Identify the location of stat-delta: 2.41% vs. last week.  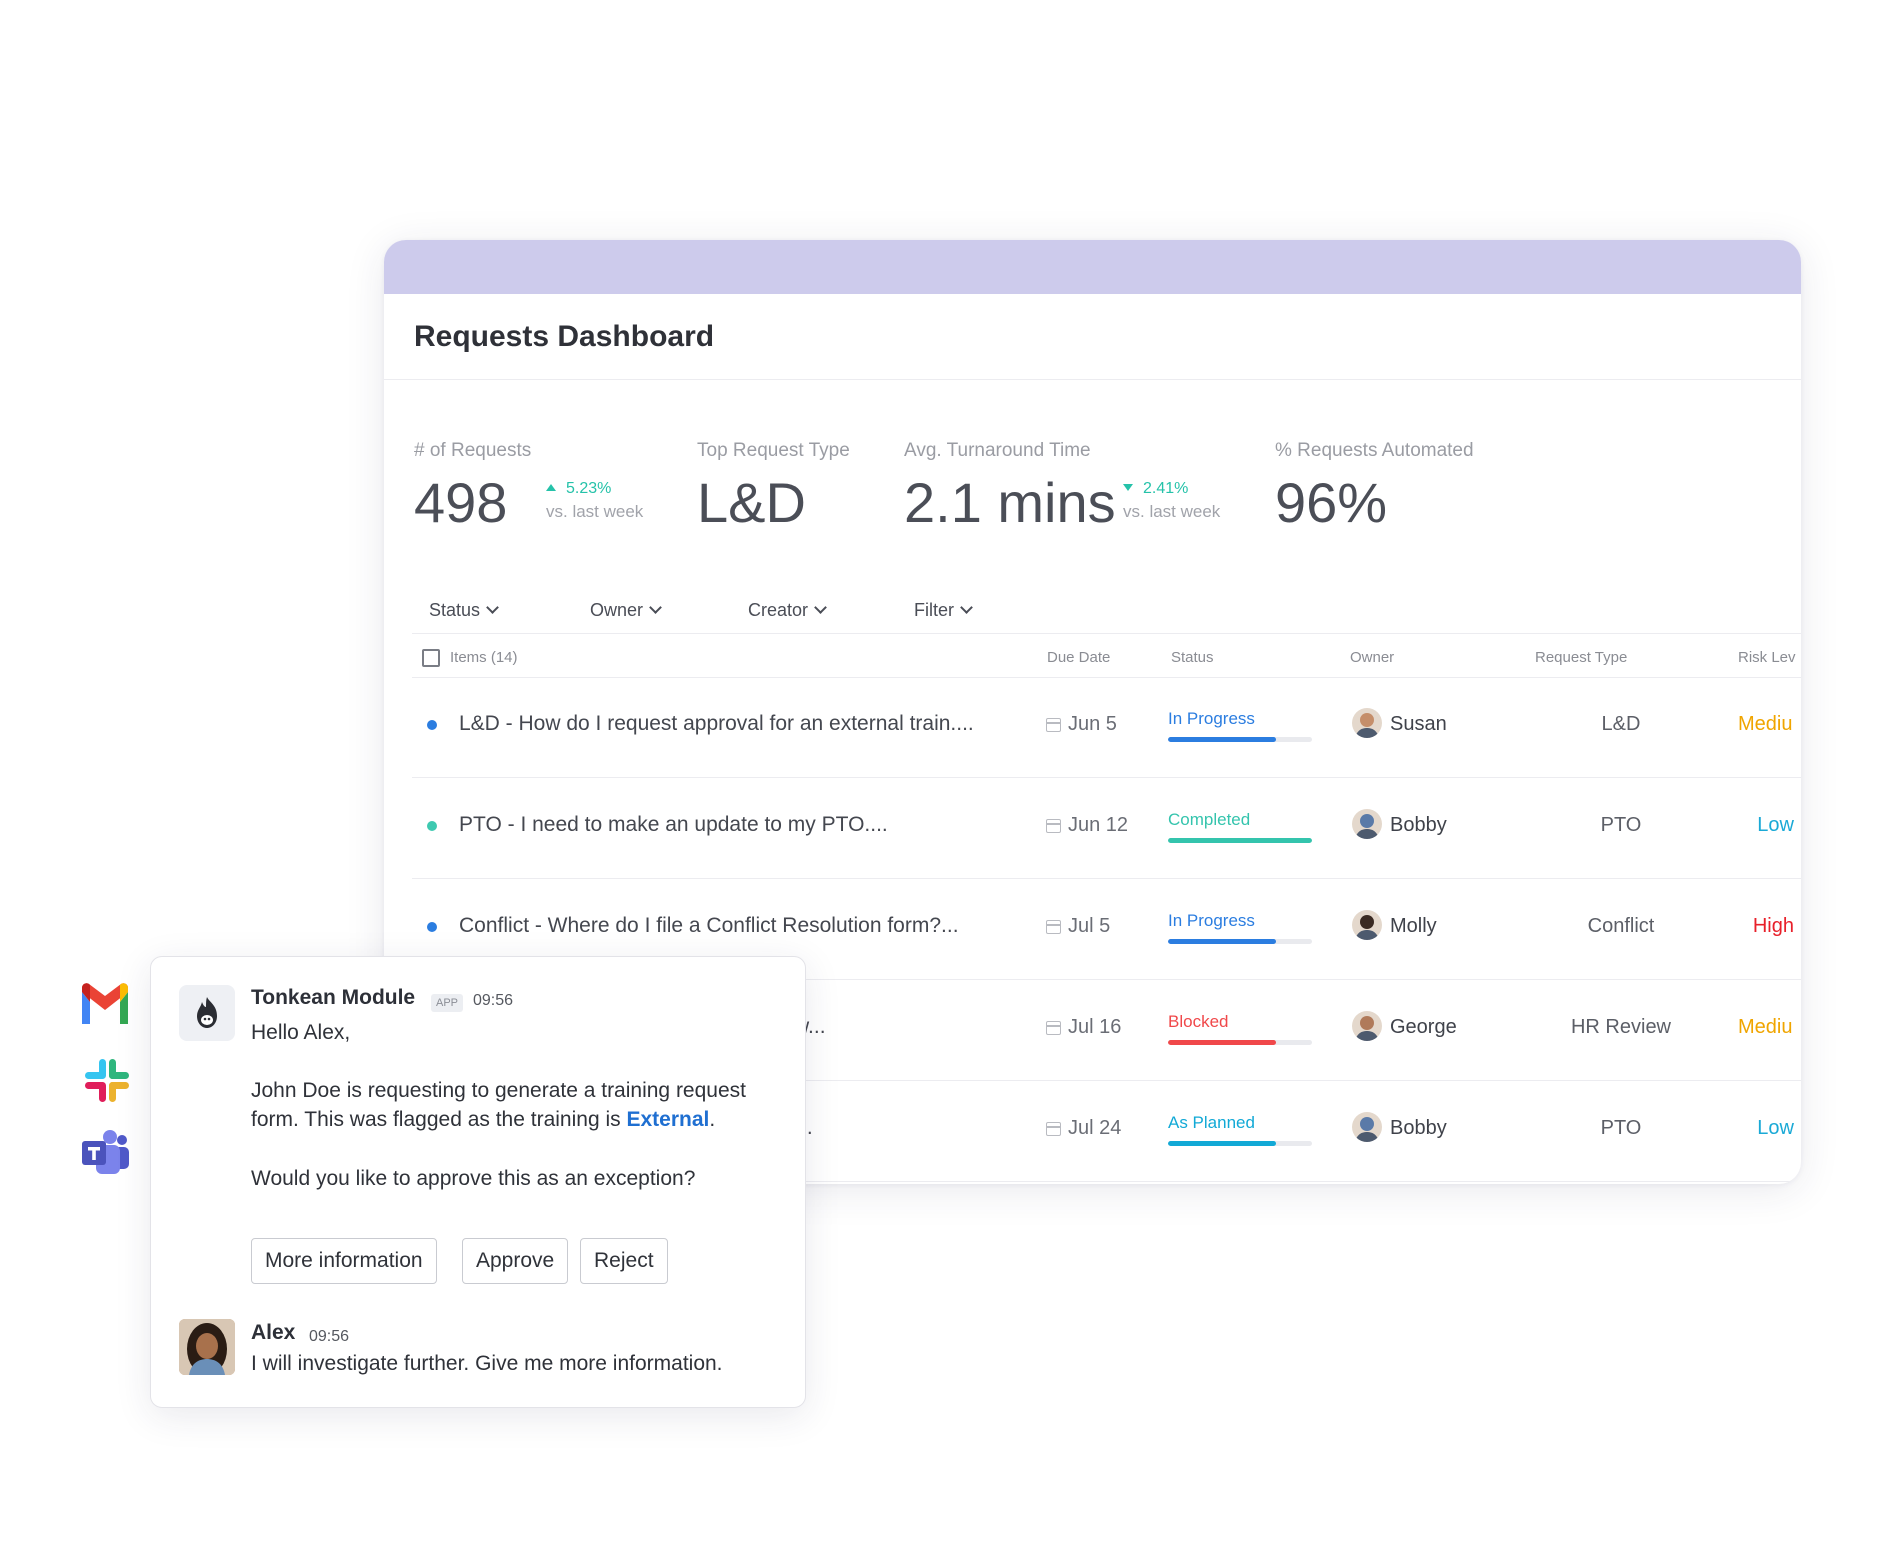
(1171, 501).